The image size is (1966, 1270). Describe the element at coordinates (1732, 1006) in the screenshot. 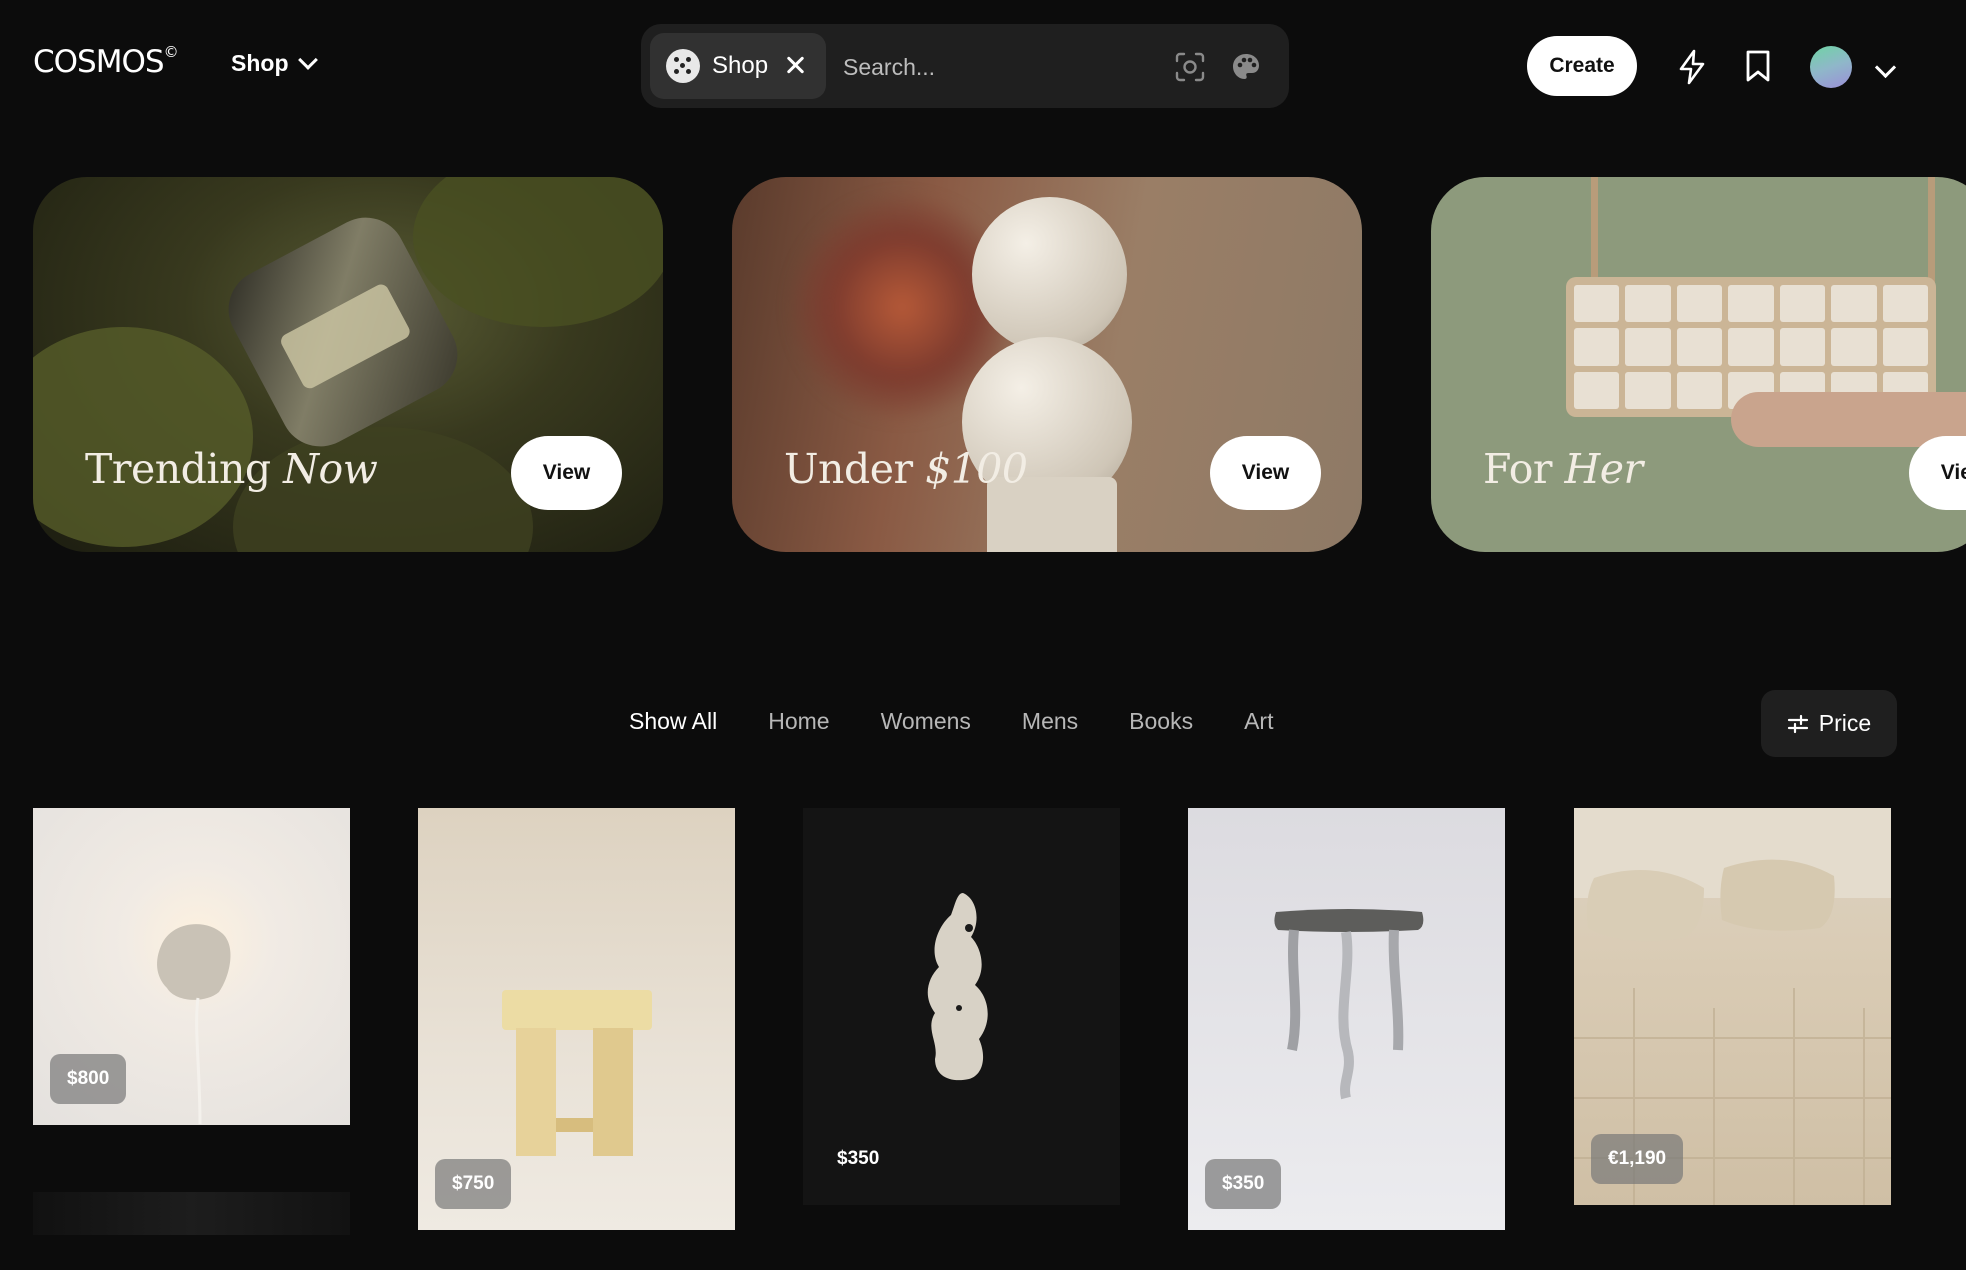

I see `product-card: €1,190` at that location.